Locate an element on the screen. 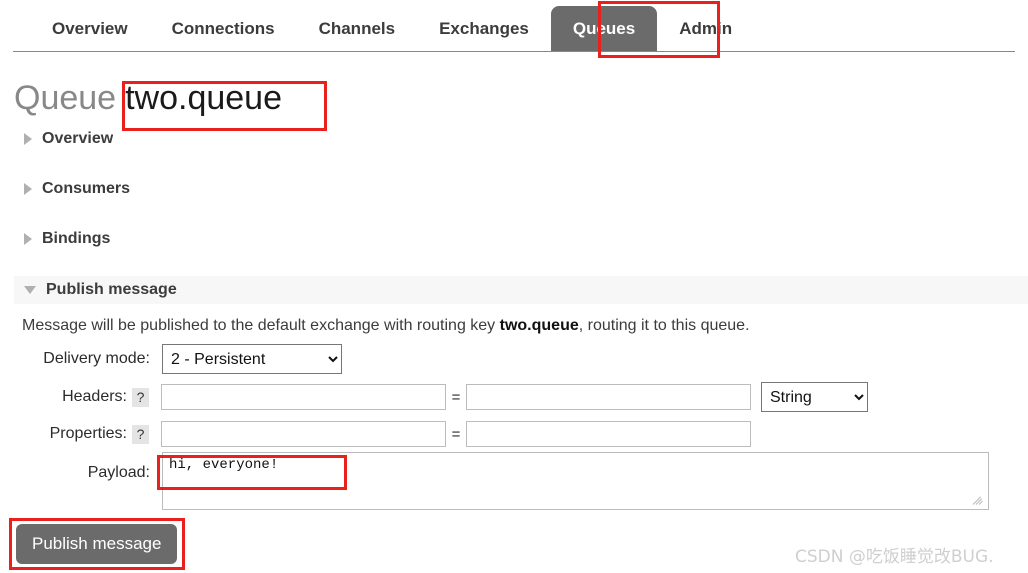  section-bindings: Bindings is located at coordinates (62, 239).